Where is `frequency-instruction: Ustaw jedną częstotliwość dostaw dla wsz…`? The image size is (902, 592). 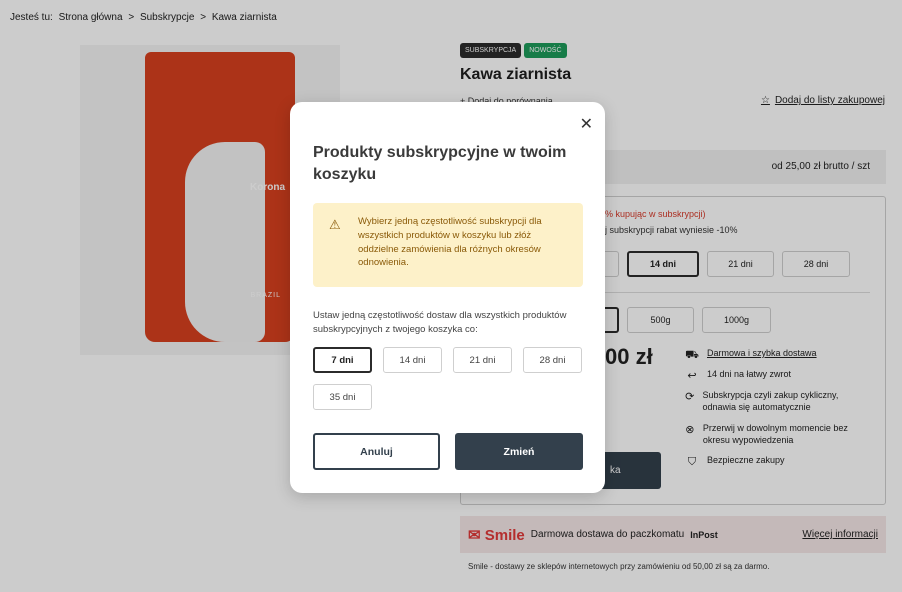
frequency-instruction: Ustaw jedną częstotliwość dostaw dla wsz… is located at coordinates (440, 322).